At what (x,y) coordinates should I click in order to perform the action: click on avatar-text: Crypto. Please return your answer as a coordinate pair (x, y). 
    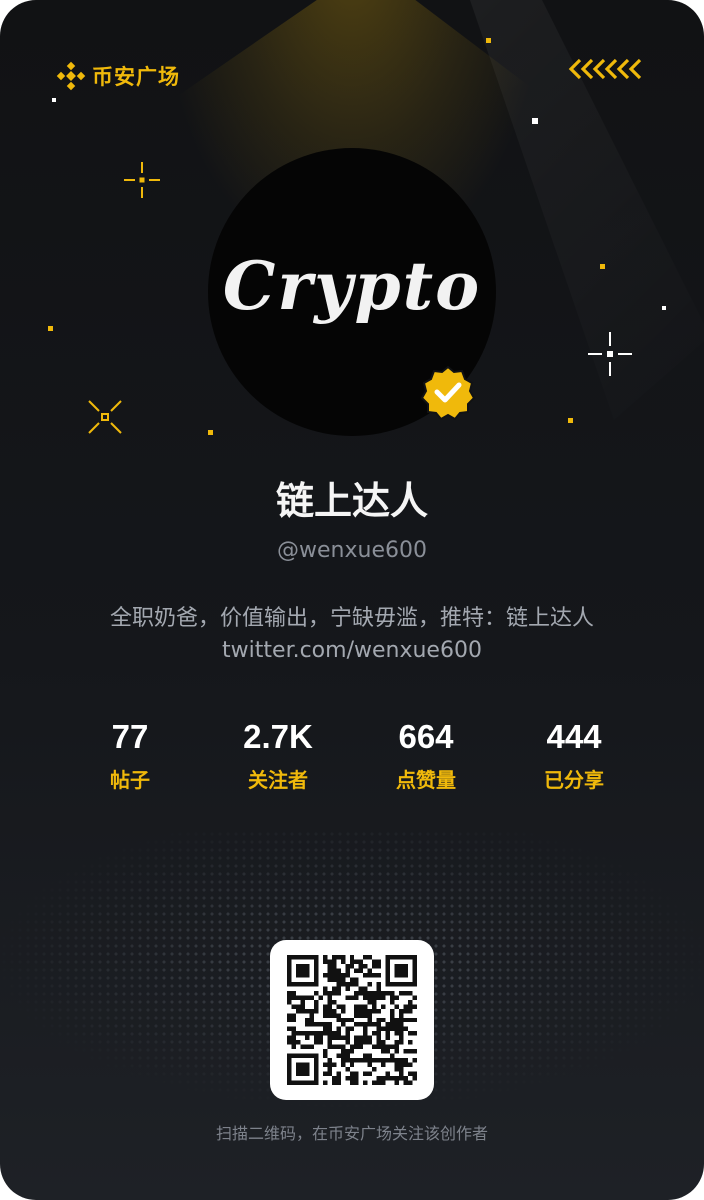
    Looking at the image, I should click on (352, 286).